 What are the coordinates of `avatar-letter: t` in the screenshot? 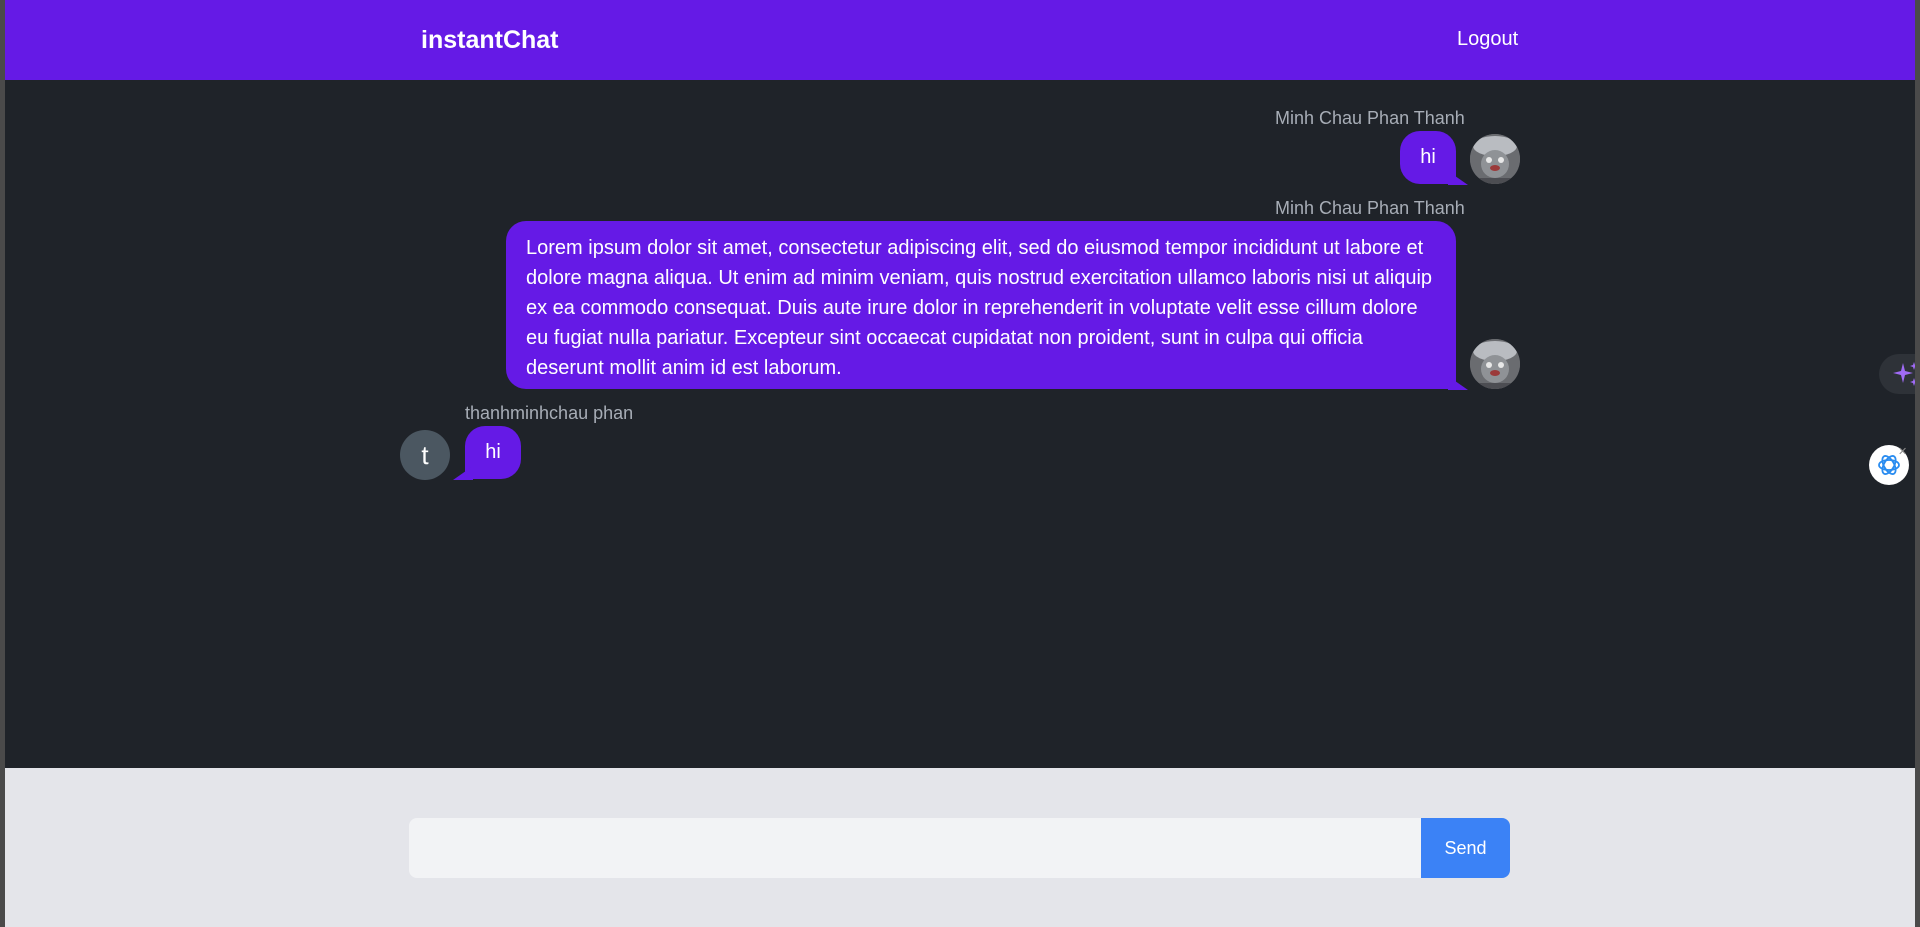 It's located at (425, 454).